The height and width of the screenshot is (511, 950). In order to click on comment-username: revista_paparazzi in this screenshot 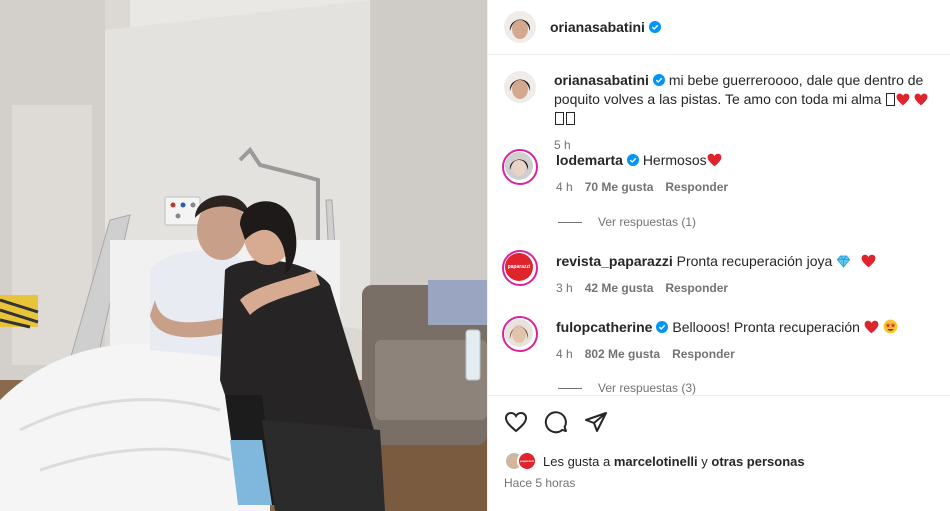, I will do `click(614, 261)`.